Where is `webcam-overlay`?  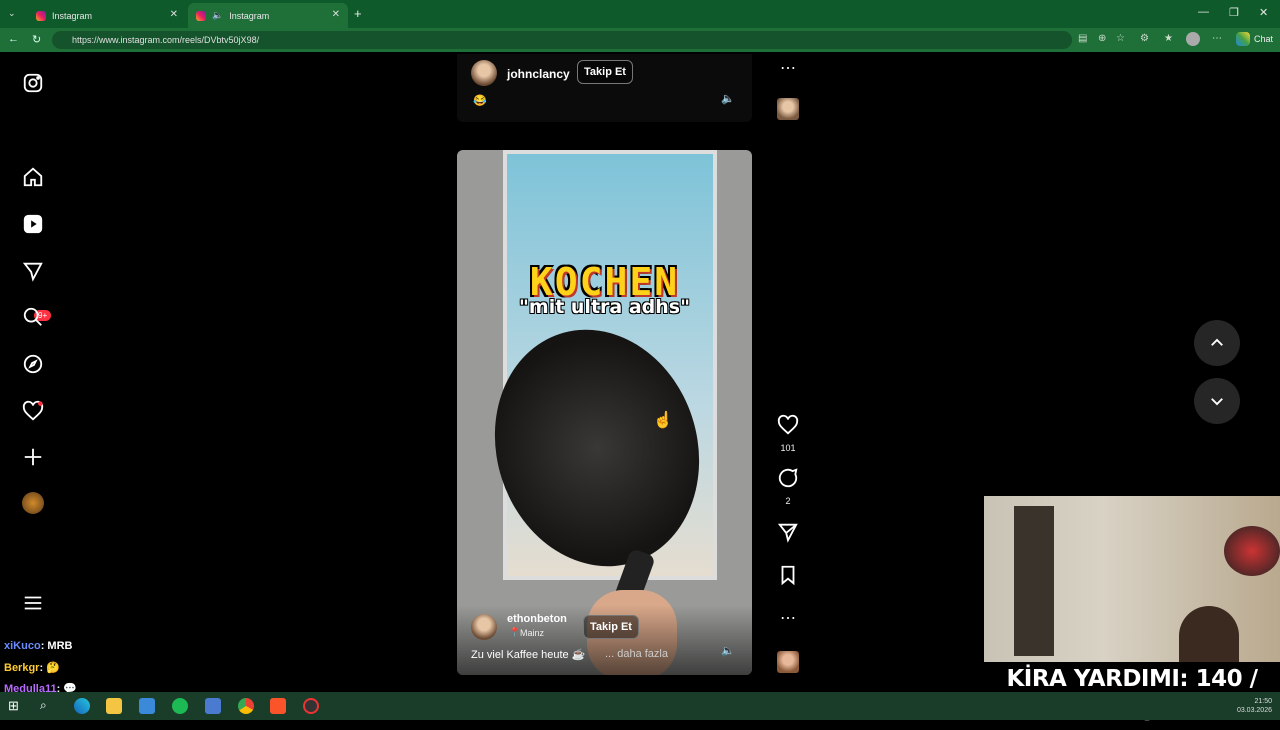 webcam-overlay is located at coordinates (1132, 579).